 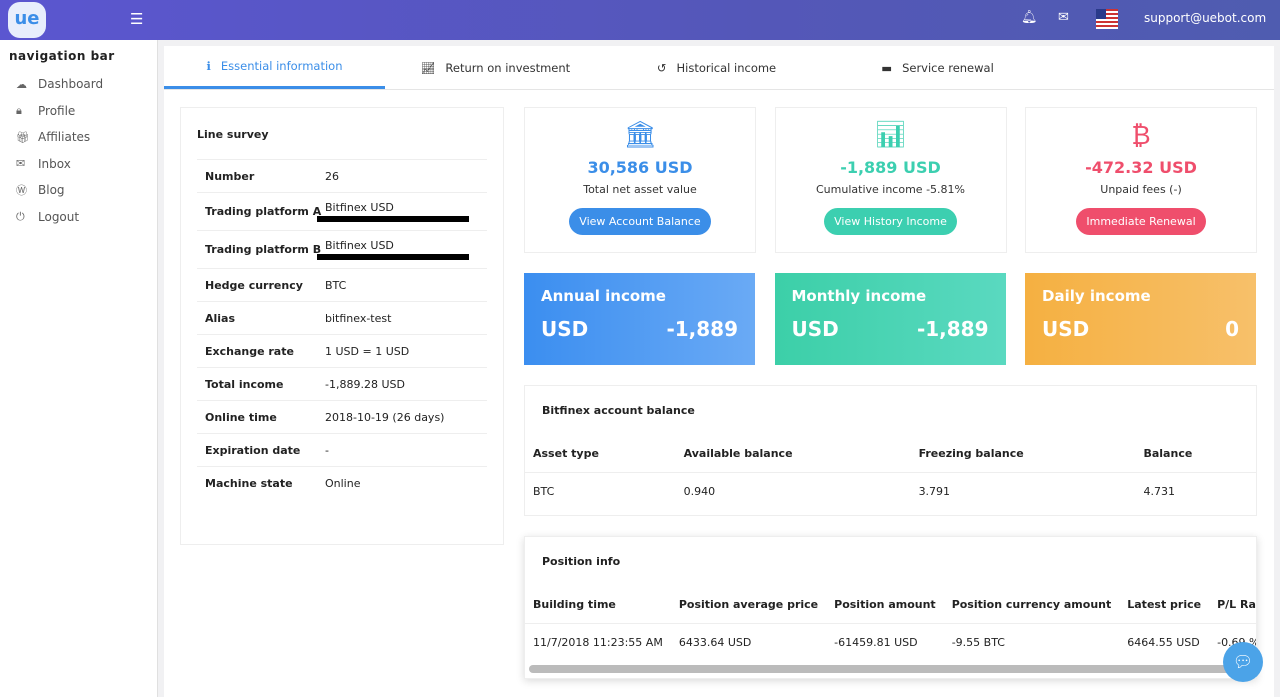 I want to click on table-cell: -9.55 BTC, so click(x=1031, y=642).